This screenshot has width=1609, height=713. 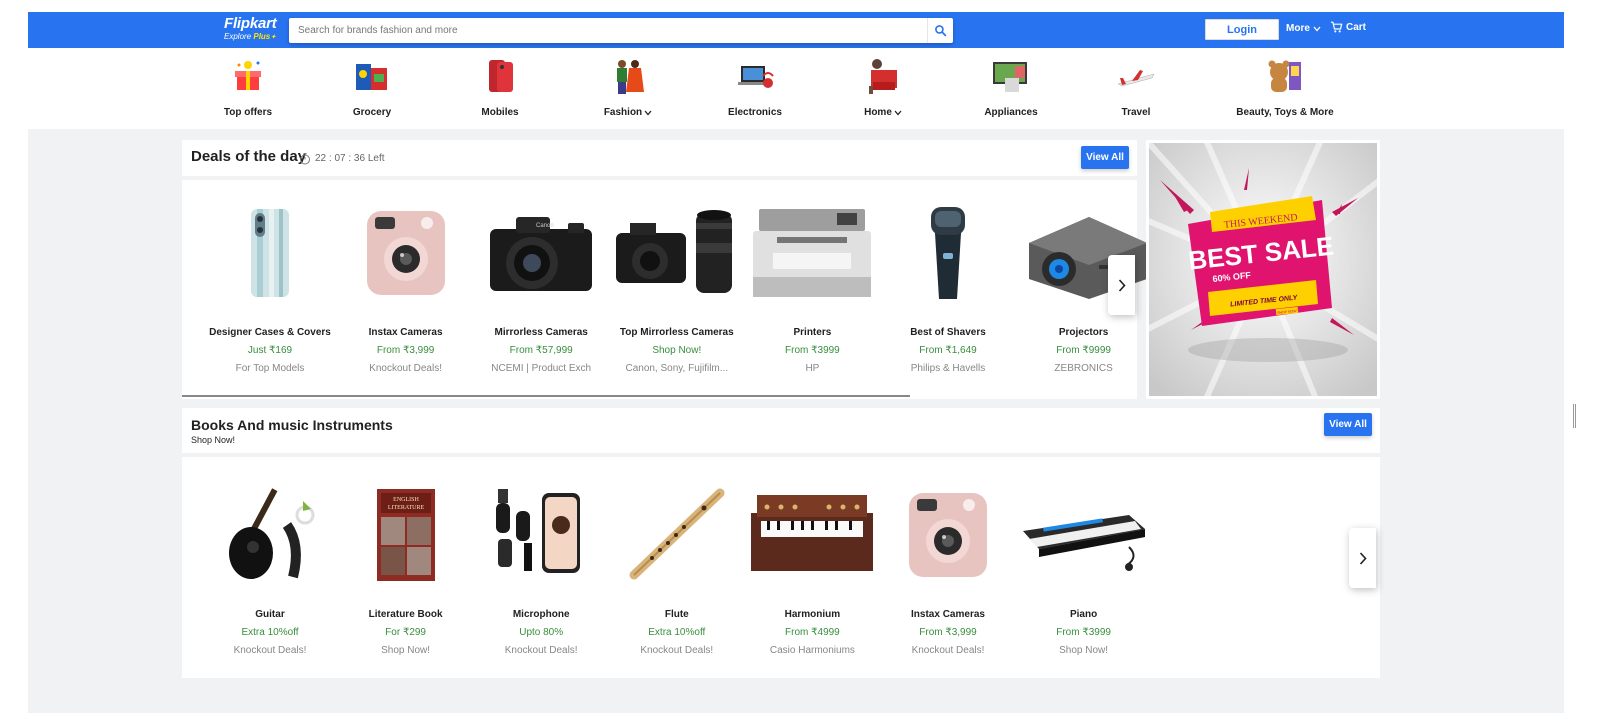 What do you see at coordinates (350, 158) in the screenshot?
I see `timer-text: 22 : 07 : 36 Left` at bounding box center [350, 158].